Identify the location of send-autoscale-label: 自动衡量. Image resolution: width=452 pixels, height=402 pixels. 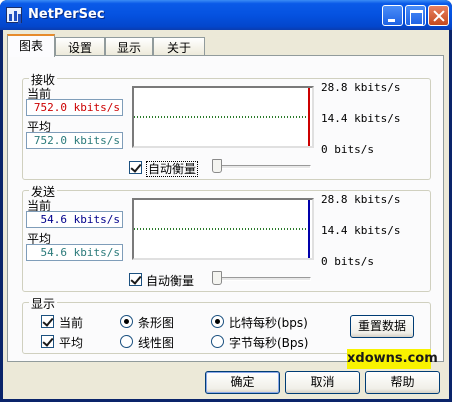
(170, 281).